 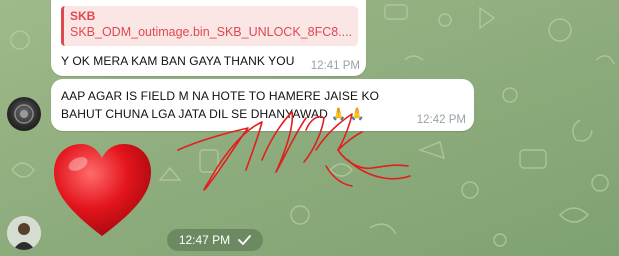 I want to click on message-time: 12:42 PM, so click(x=441, y=120).